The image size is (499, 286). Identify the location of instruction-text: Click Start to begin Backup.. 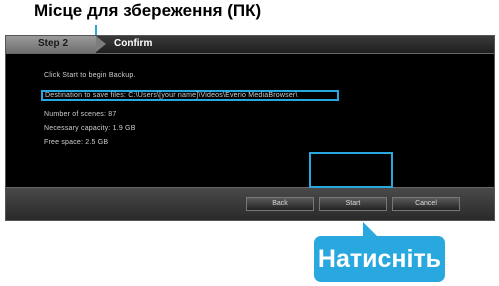
(90, 75).